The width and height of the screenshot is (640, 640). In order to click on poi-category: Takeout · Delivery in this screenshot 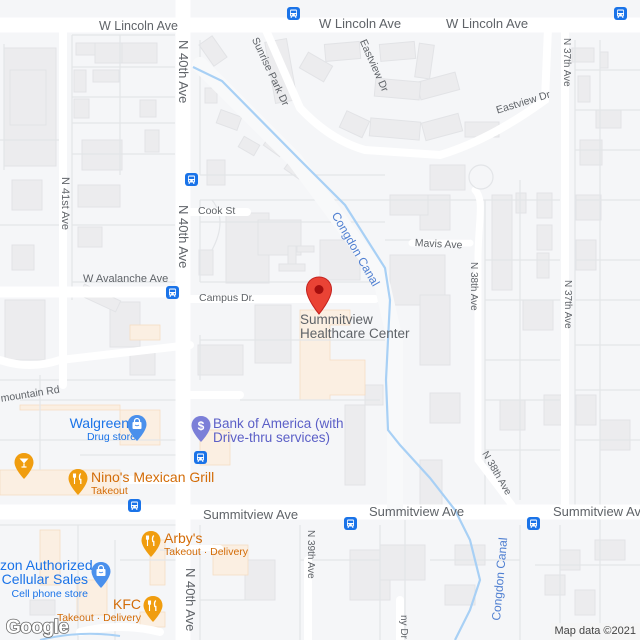, I will do `click(206, 551)`.